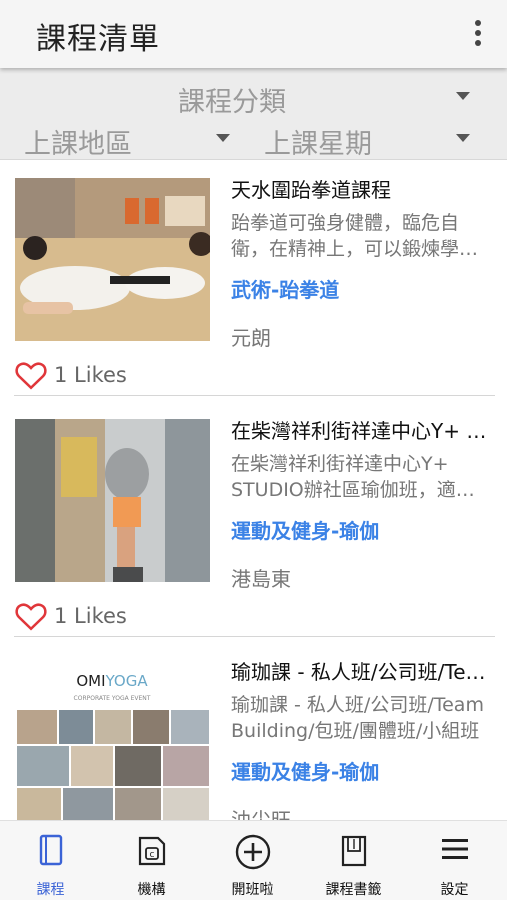 The image size is (507, 900). Describe the element at coordinates (362, 670) in the screenshot. I see `course-title: 瑜珈課 - 私人班/公司班/Team Building` at that location.